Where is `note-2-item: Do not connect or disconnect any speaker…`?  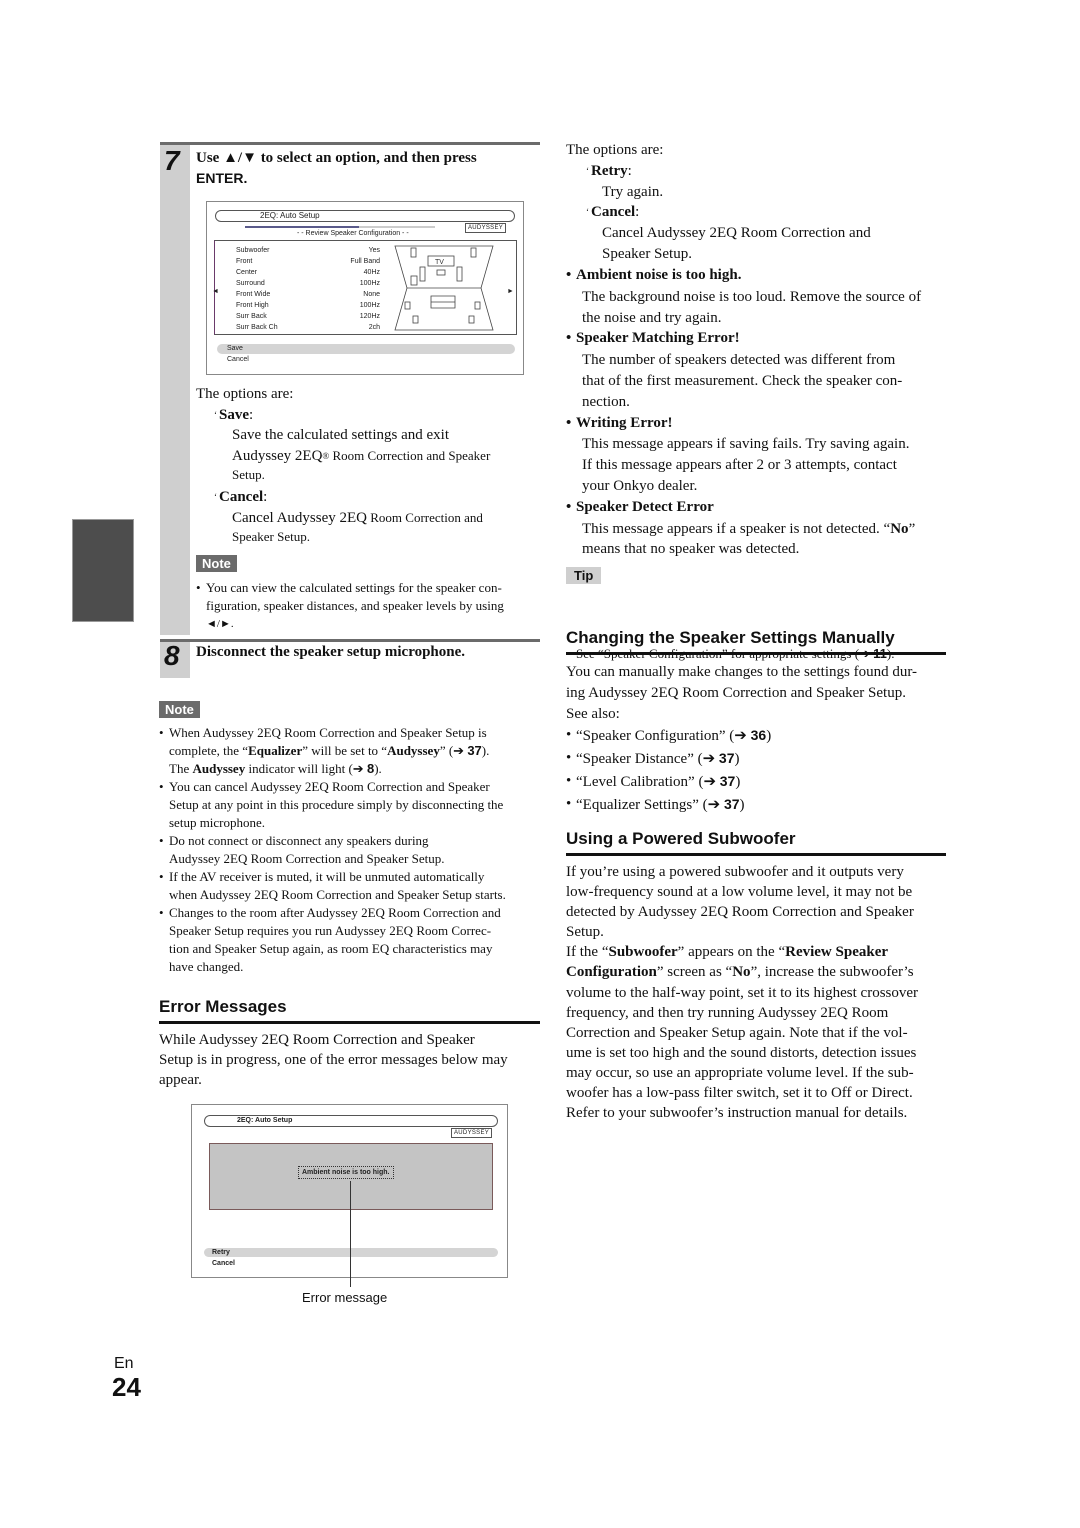
note-2-item: Do not connect or disconnect any speaker… is located at coordinates (351, 850).